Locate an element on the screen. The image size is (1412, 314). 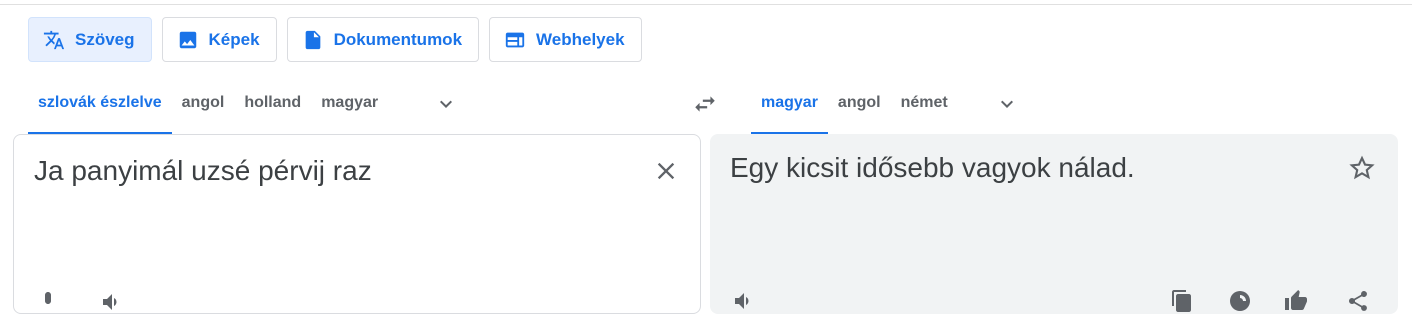
listen-speaker-icon is located at coordinates (112, 302).